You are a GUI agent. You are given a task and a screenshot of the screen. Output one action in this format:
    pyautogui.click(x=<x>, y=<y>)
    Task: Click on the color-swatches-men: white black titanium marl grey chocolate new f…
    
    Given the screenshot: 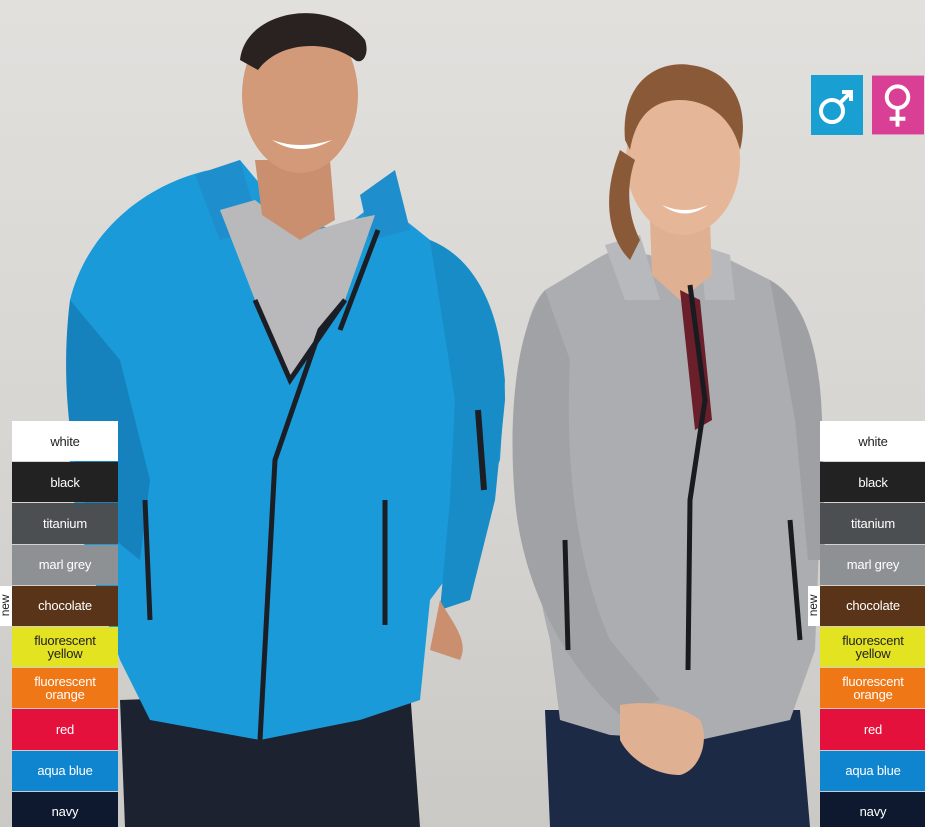 What is the action you would take?
    pyautogui.click(x=59, y=624)
    